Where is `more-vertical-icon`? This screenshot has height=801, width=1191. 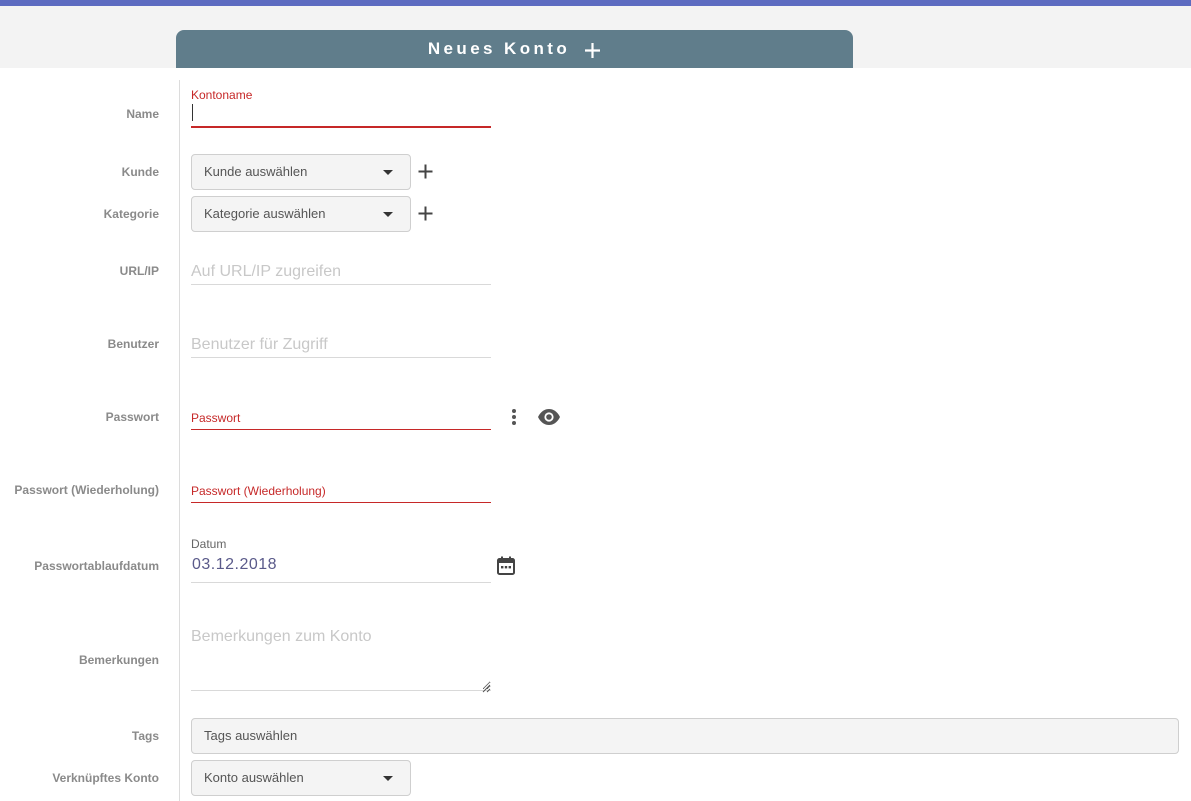 more-vertical-icon is located at coordinates (514, 419).